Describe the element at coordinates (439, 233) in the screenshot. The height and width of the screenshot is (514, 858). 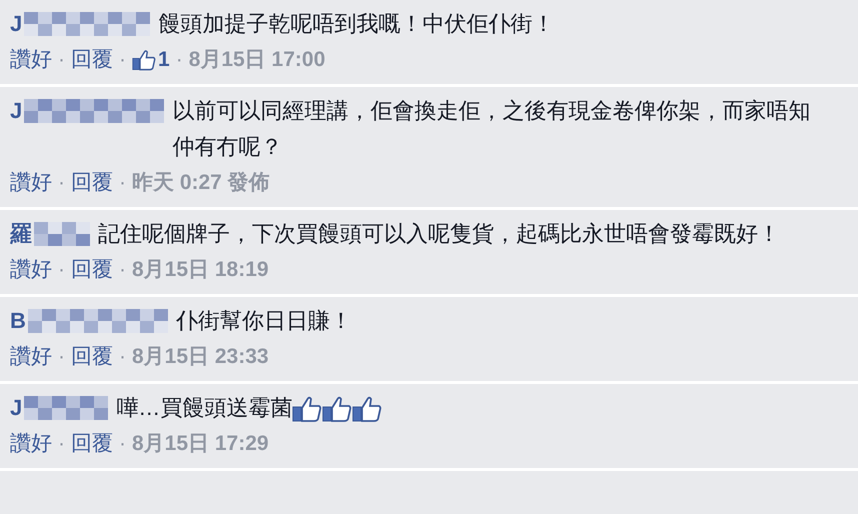
I see `comment-text: 記住呢個牌子，下次買饅頭可以入呢隻貨，起碼比永世唔會發霉既好！` at that location.